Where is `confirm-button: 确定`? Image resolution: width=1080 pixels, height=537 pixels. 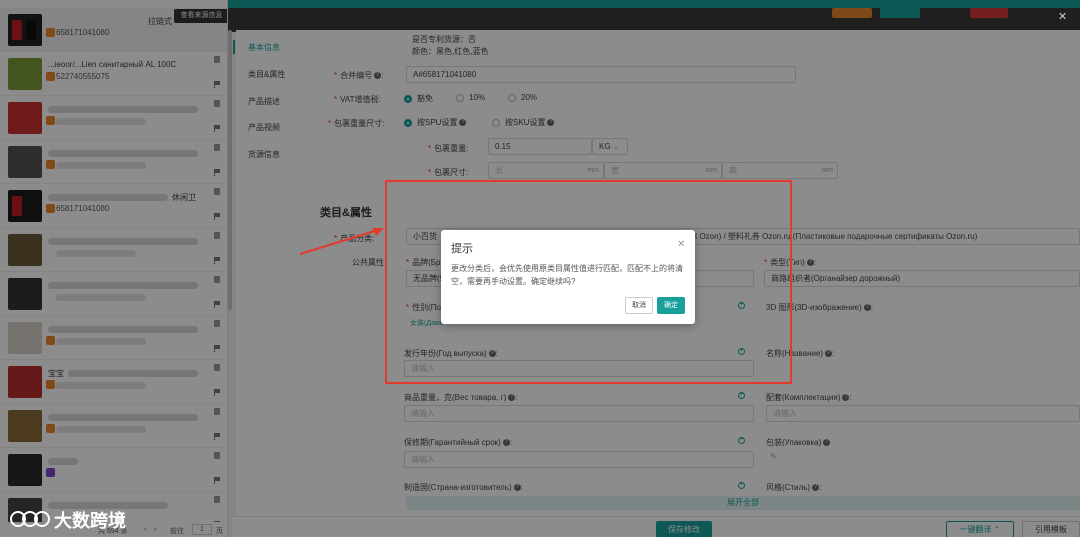
confirm-button: 确定 is located at coordinates (671, 305).